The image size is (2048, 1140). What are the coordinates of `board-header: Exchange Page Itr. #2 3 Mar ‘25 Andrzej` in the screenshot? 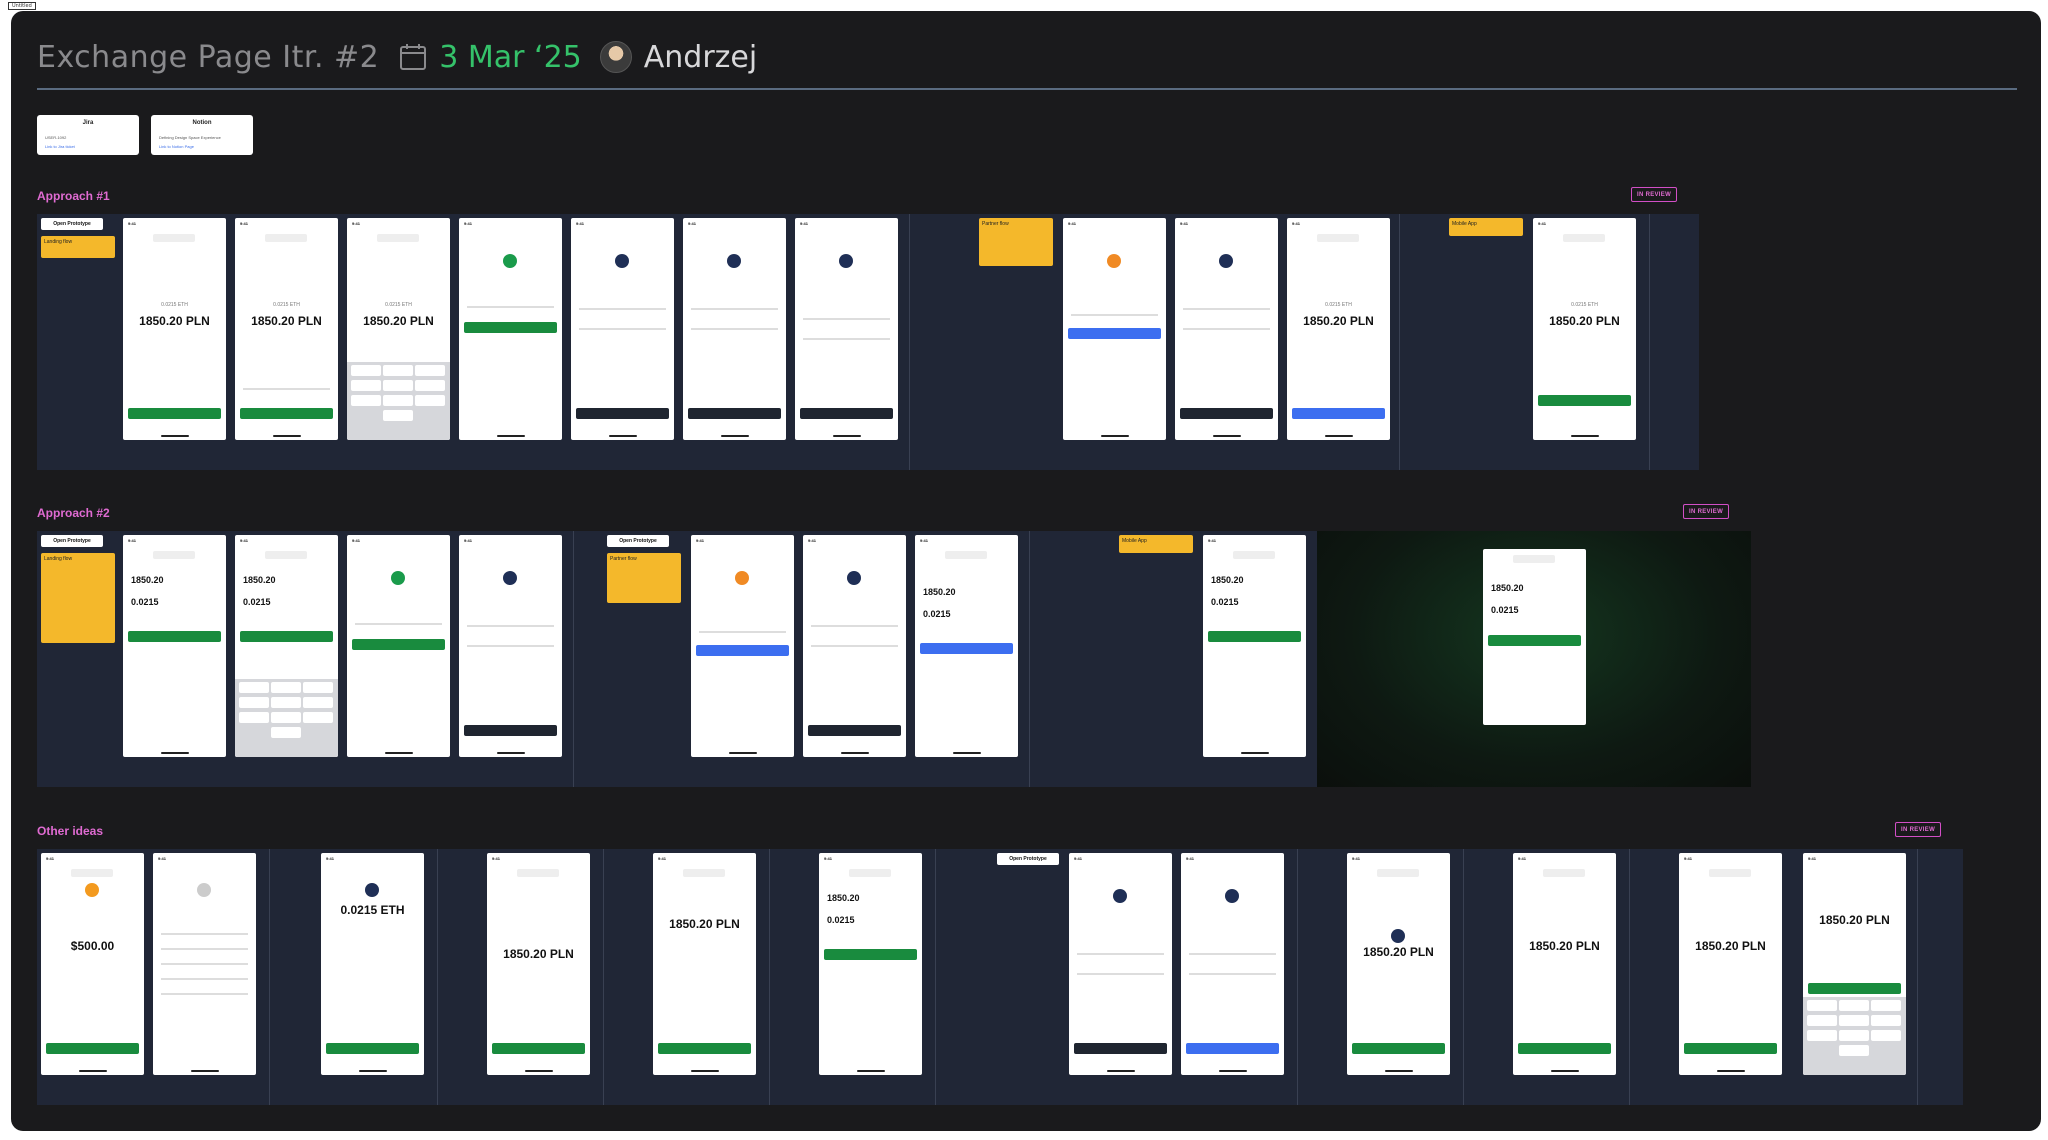 It's located at (397, 57).